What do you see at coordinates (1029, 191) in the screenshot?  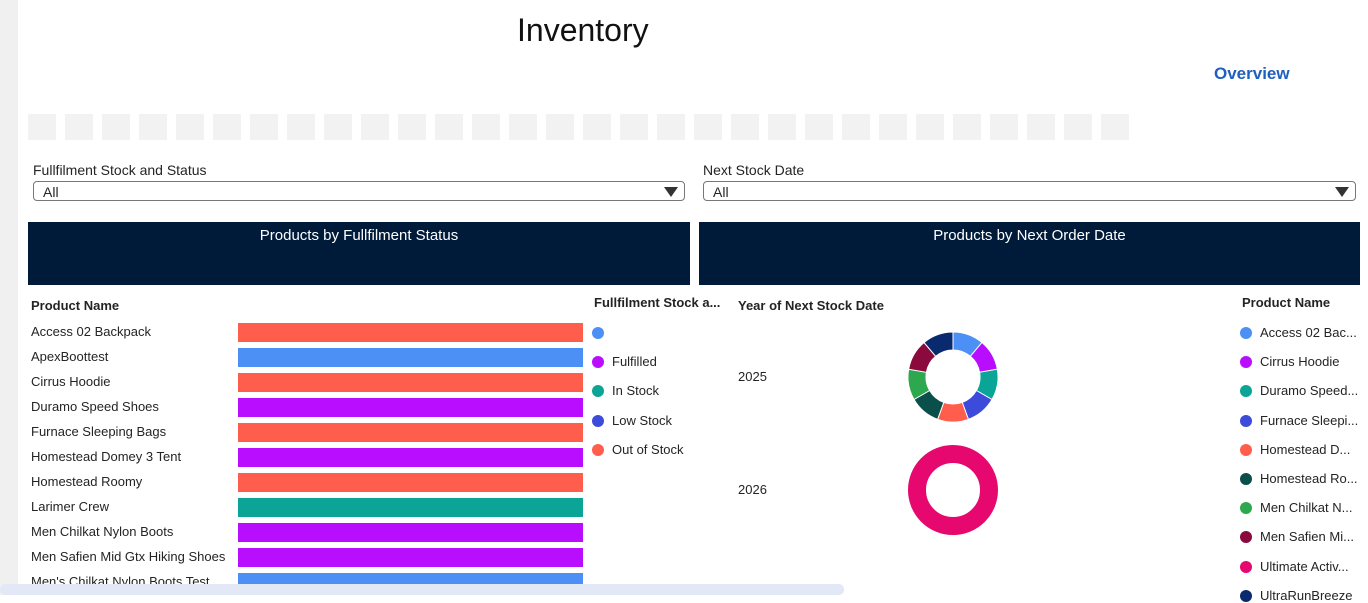 I see `next-stock-date-dropdown: All` at bounding box center [1029, 191].